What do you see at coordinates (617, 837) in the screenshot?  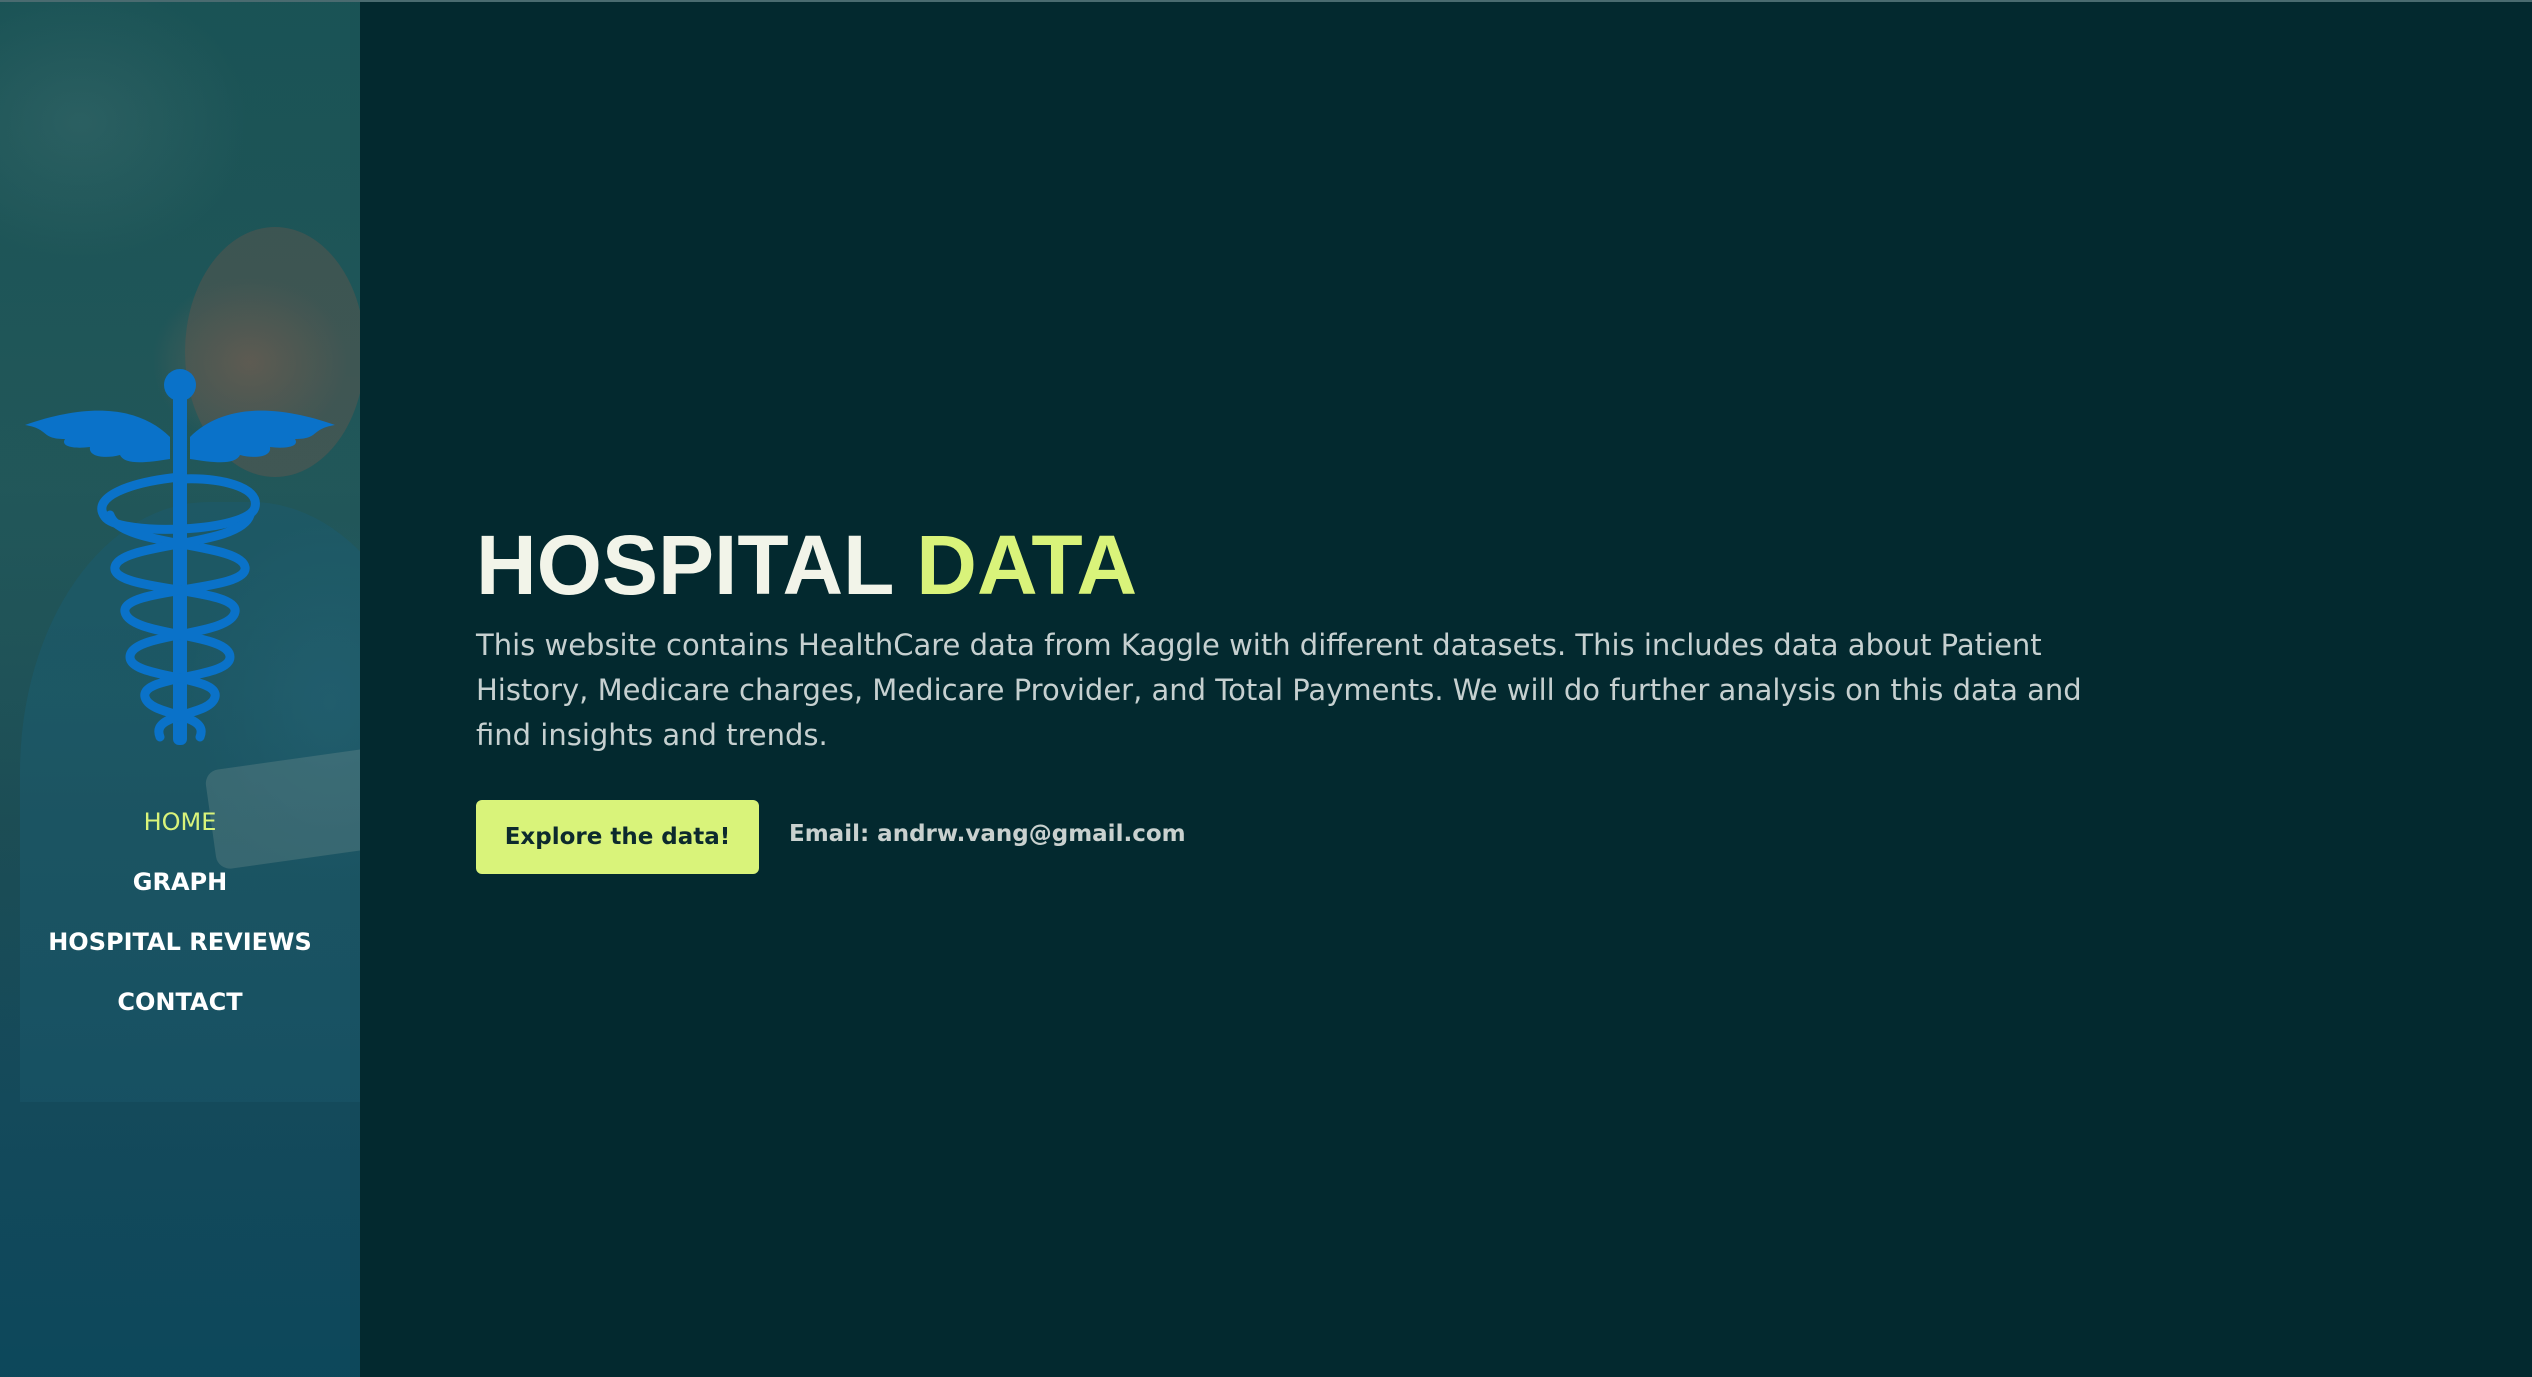 I see `explore-data-button: Explore the data!` at bounding box center [617, 837].